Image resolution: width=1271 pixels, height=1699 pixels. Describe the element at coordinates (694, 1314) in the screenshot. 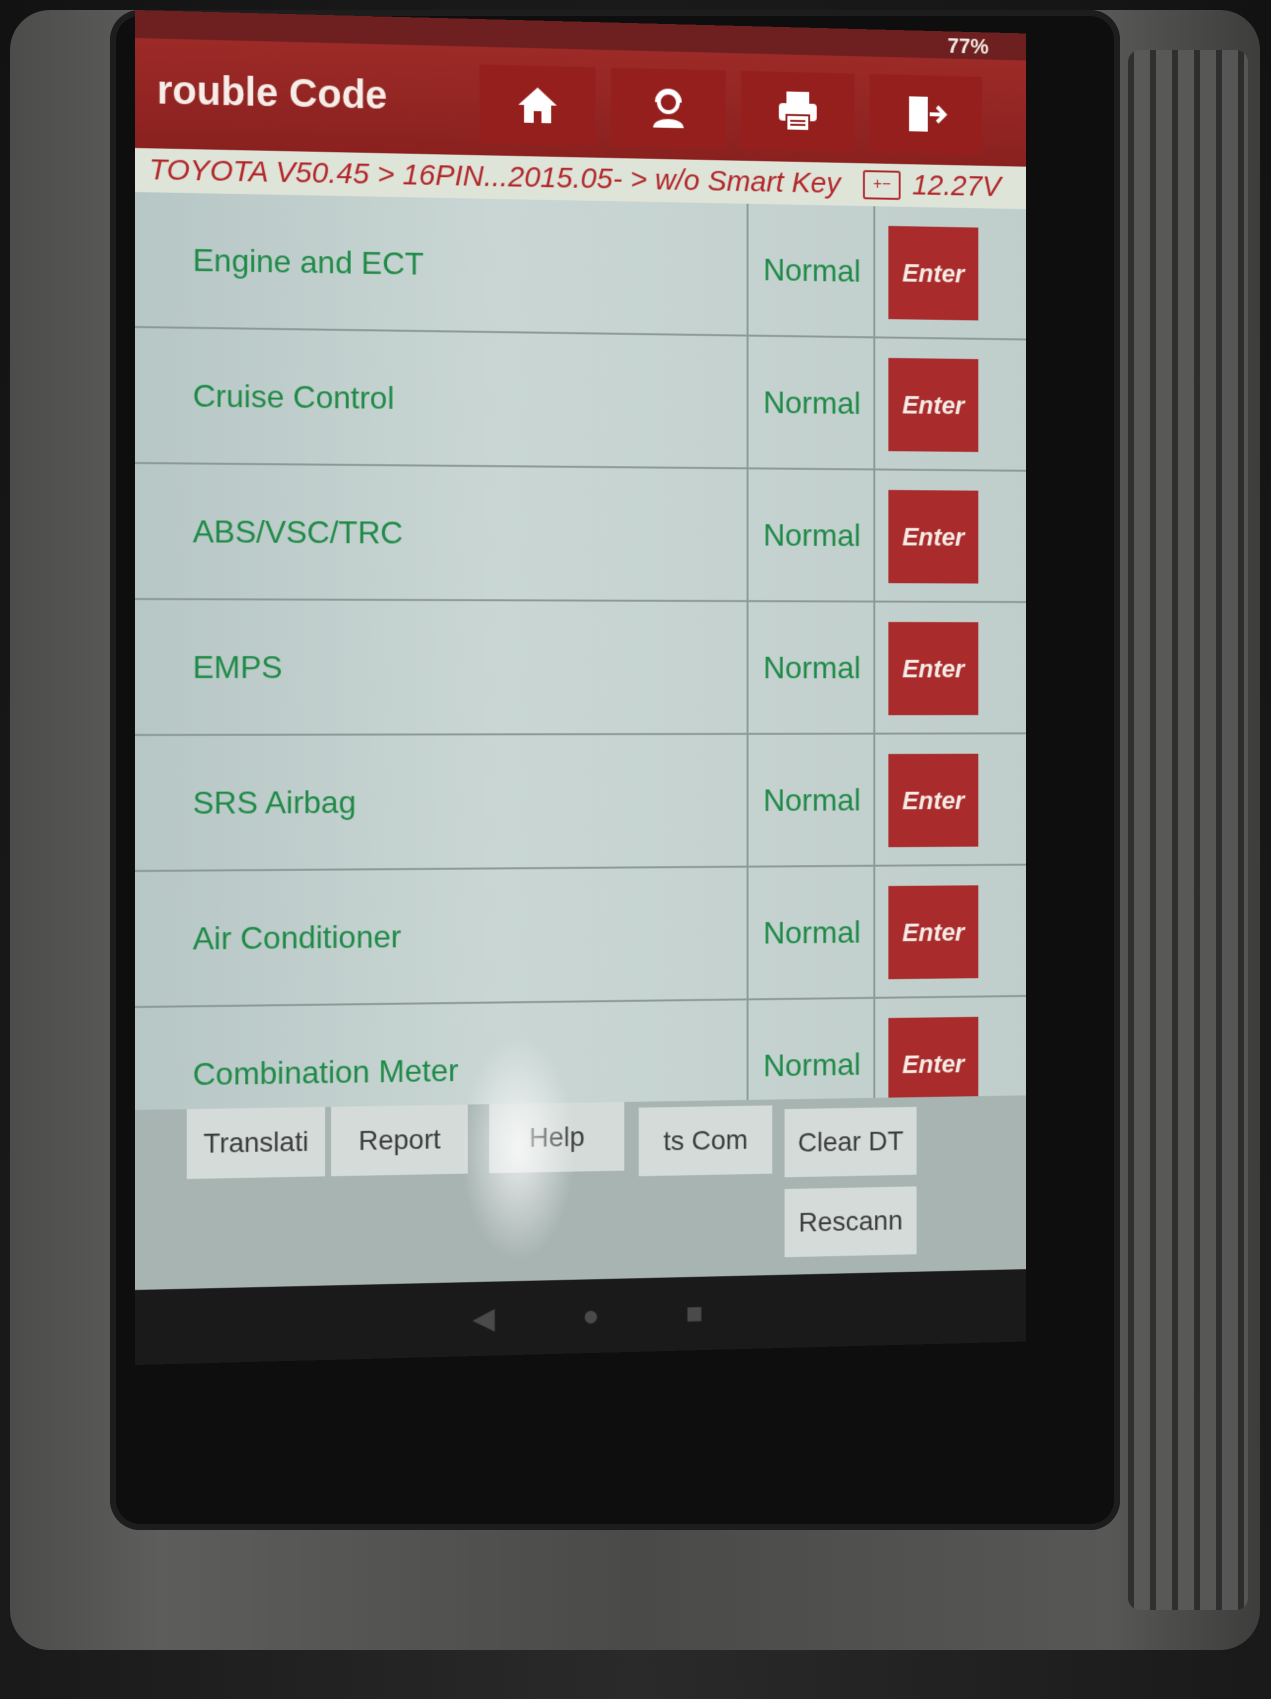

I see `recents-nav-icon: ■` at that location.